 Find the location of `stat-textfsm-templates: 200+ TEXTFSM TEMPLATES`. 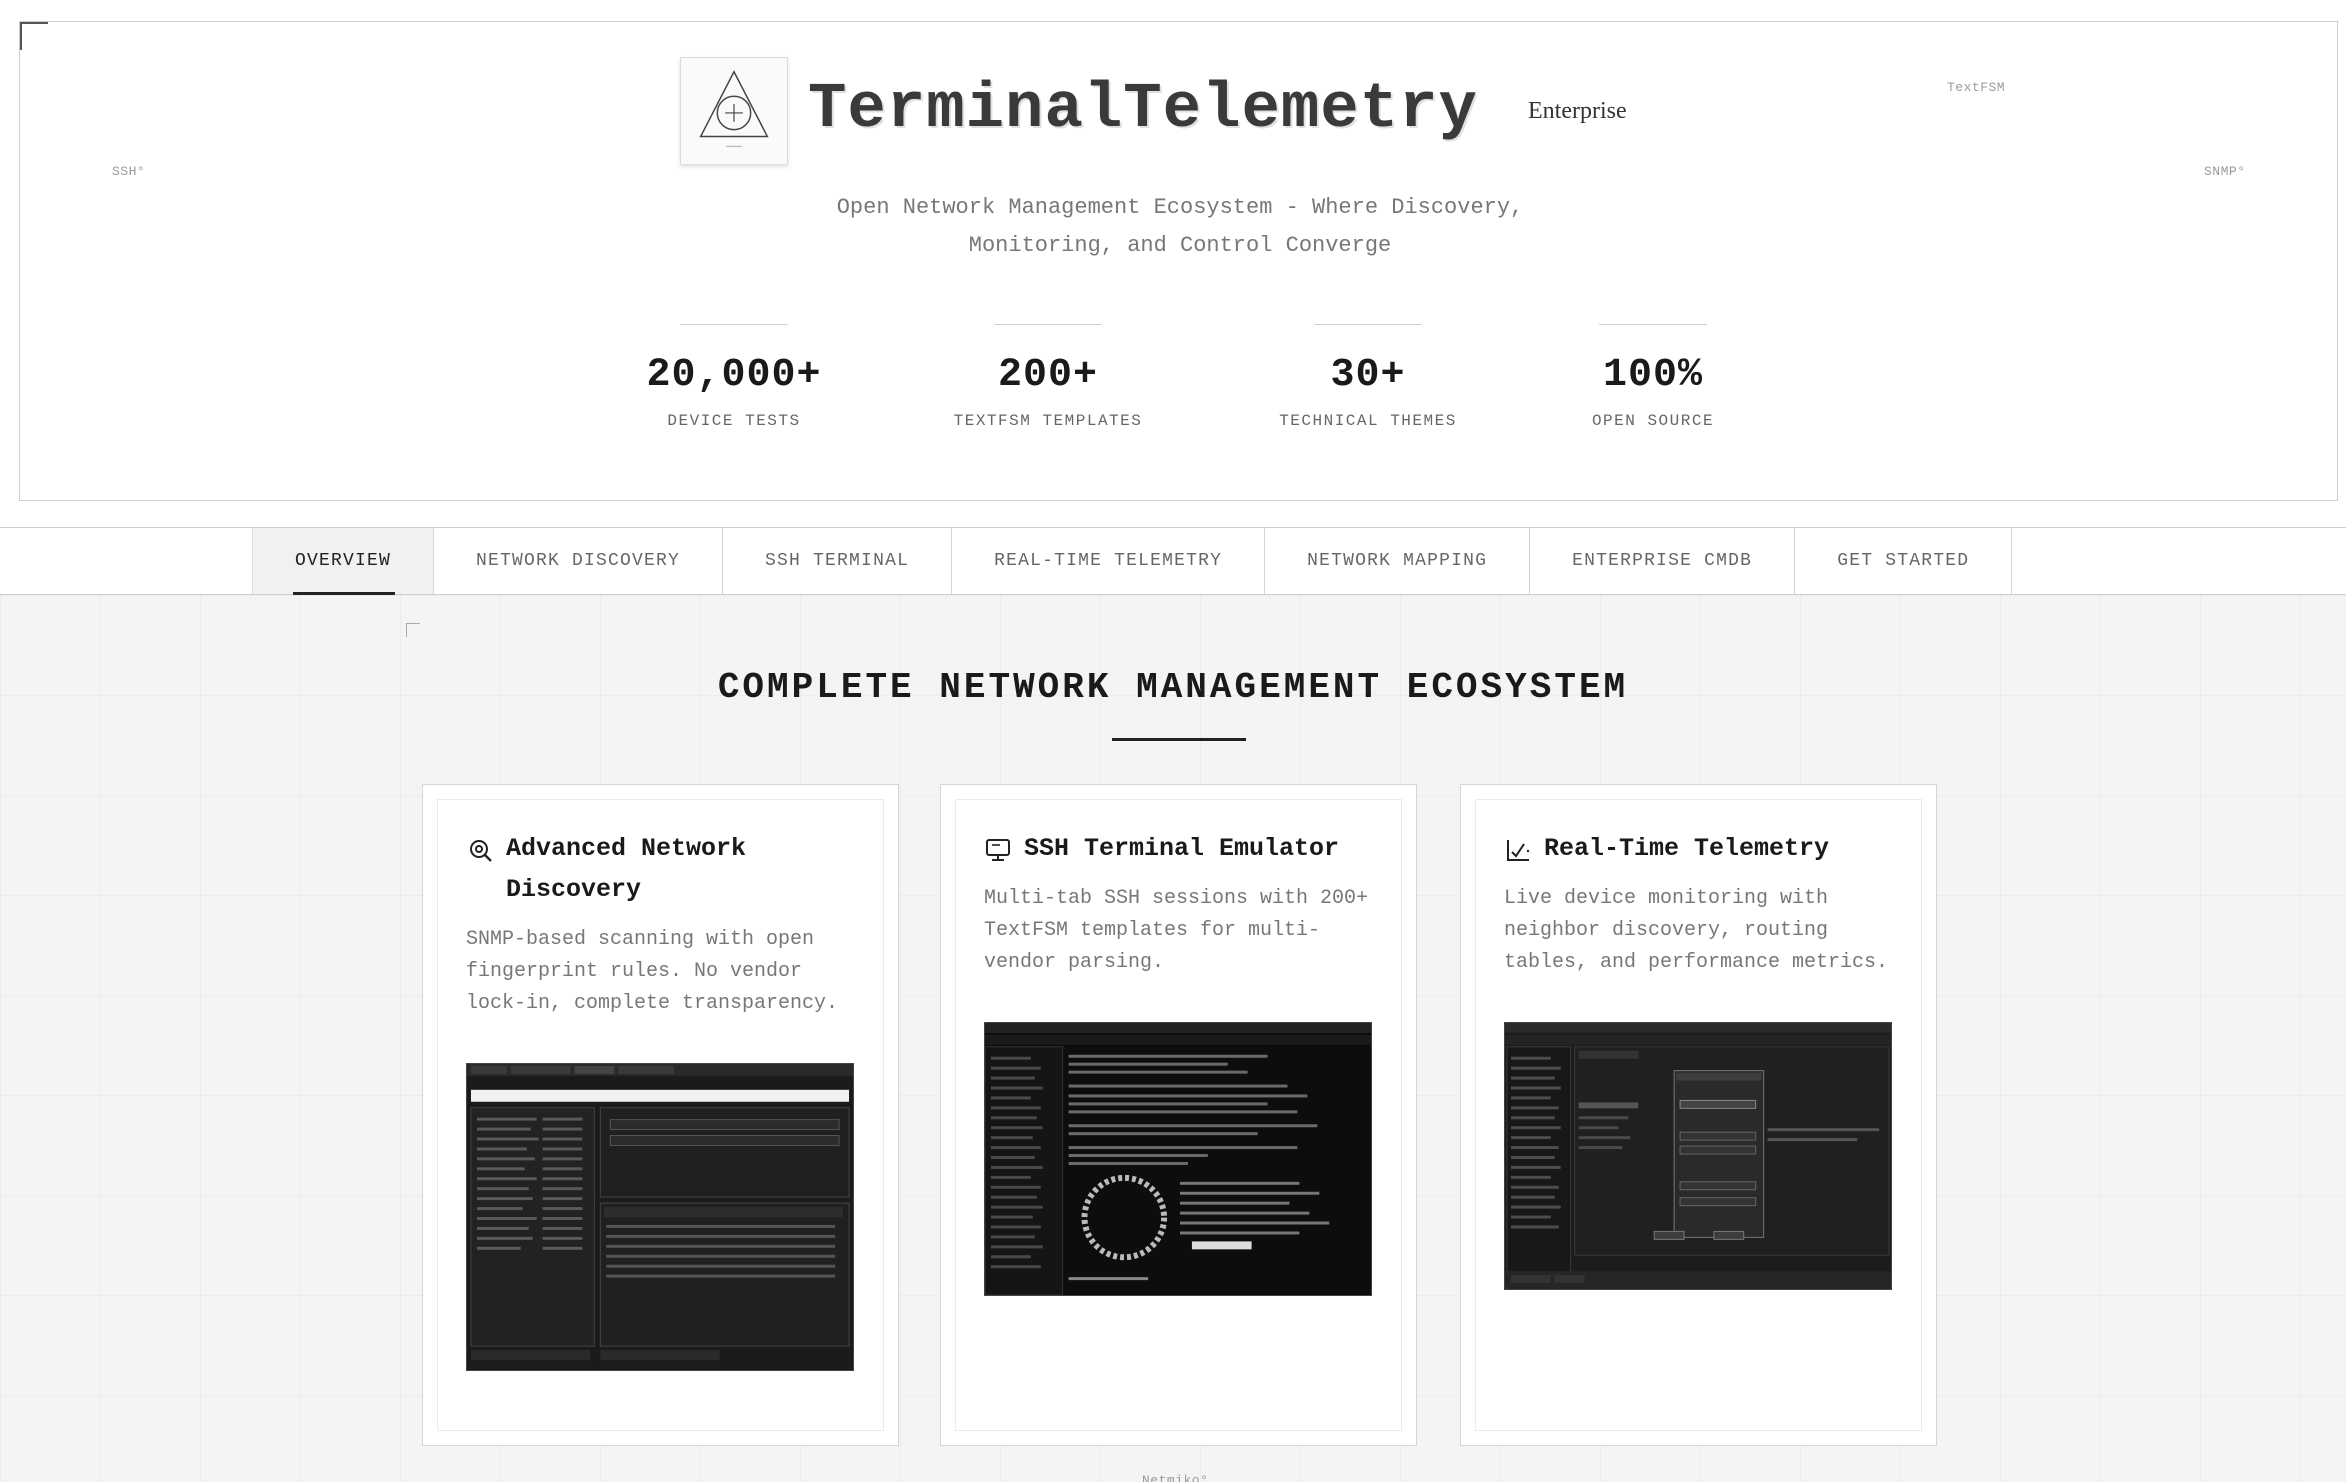

stat-textfsm-templates: 200+ TEXTFSM TEMPLATES is located at coordinates (1048, 377).